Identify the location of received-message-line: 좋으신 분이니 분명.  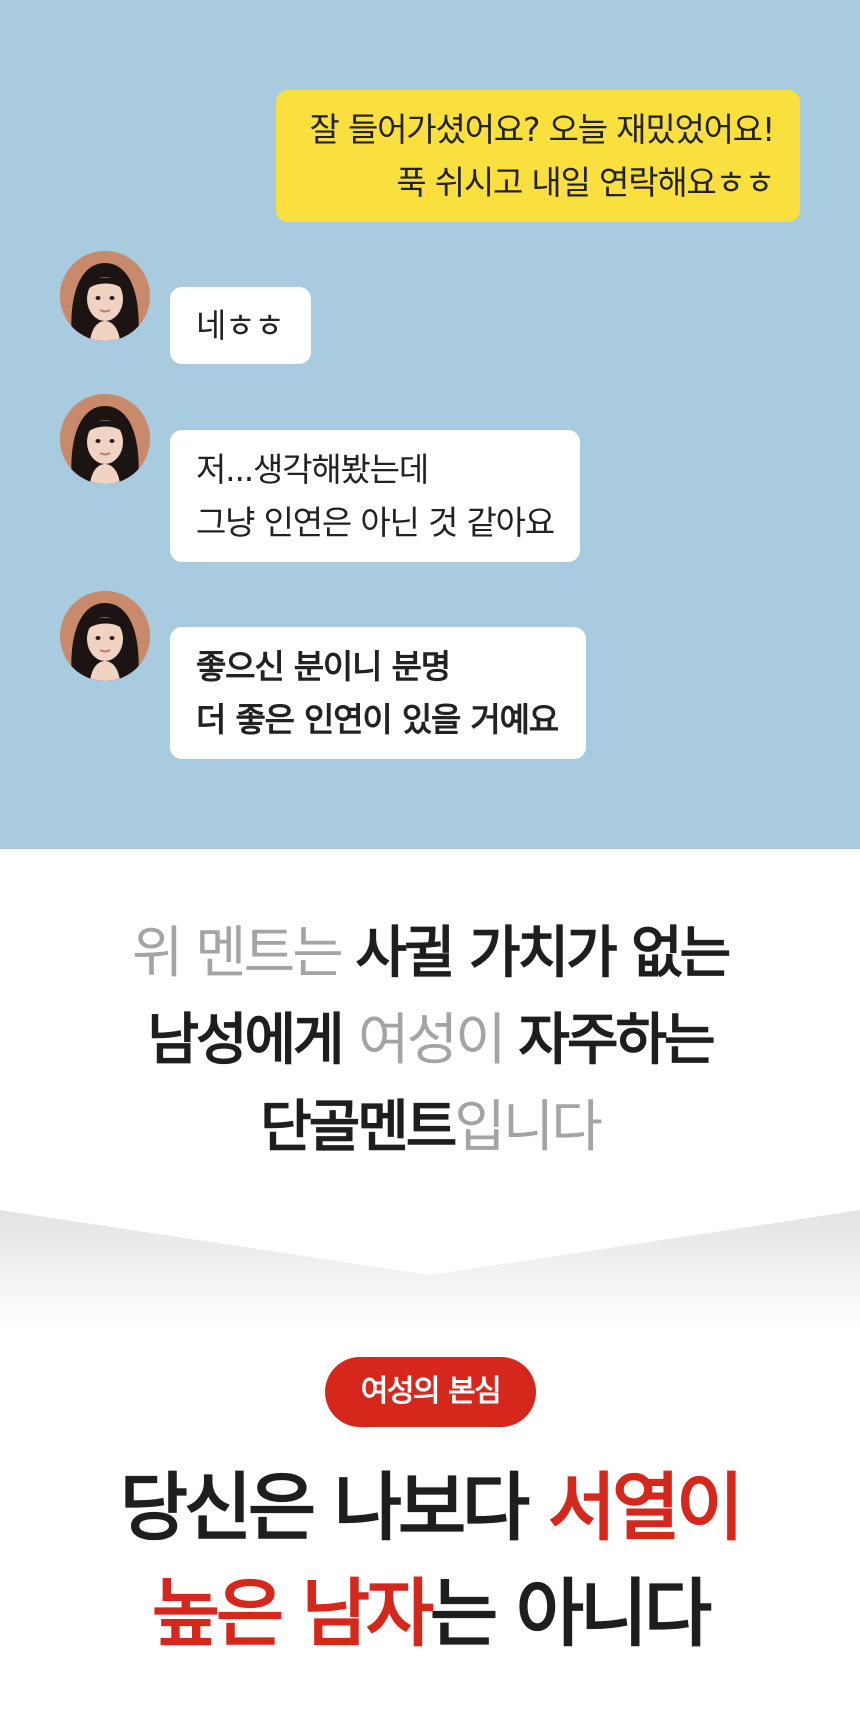
(323, 666).